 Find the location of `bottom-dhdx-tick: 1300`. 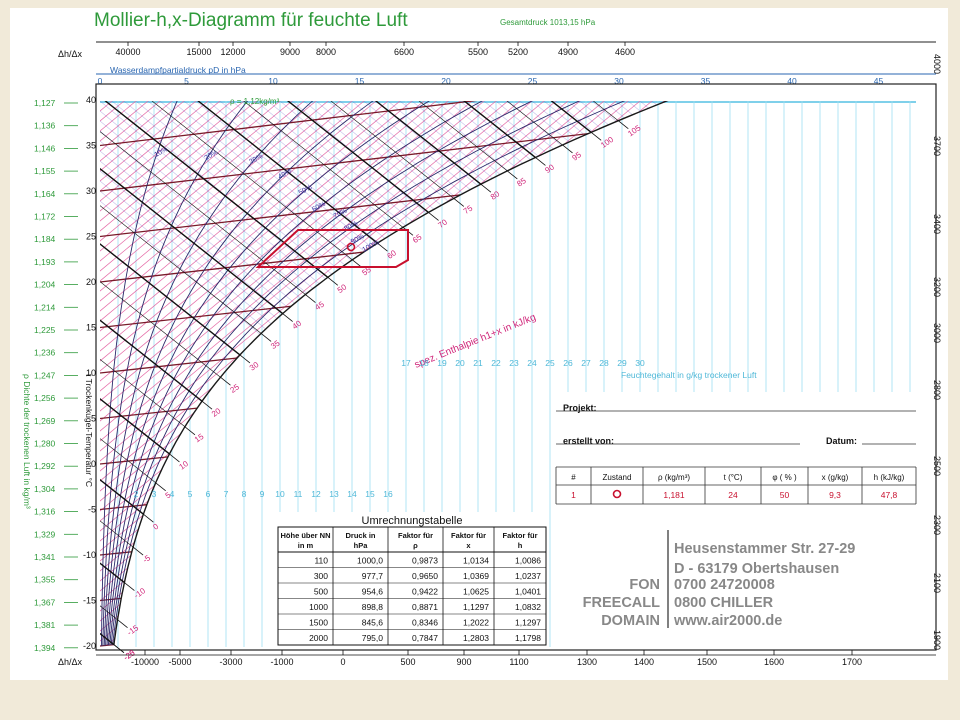

bottom-dhdx-tick: 1300 is located at coordinates (587, 662).